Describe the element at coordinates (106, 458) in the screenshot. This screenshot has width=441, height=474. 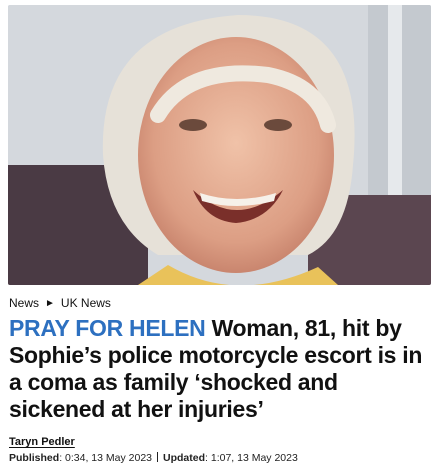
I see `published-value: : 0:34, 13 May 2023` at that location.